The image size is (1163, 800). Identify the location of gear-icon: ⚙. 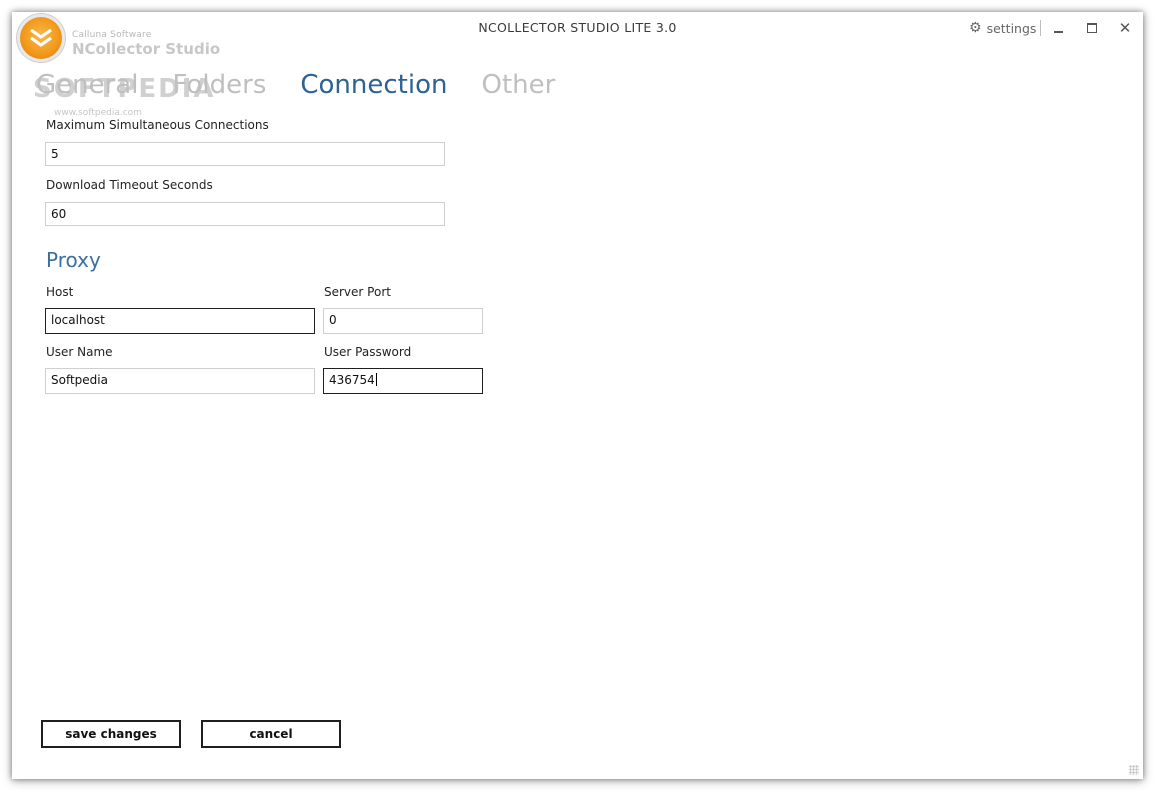
(975, 28).